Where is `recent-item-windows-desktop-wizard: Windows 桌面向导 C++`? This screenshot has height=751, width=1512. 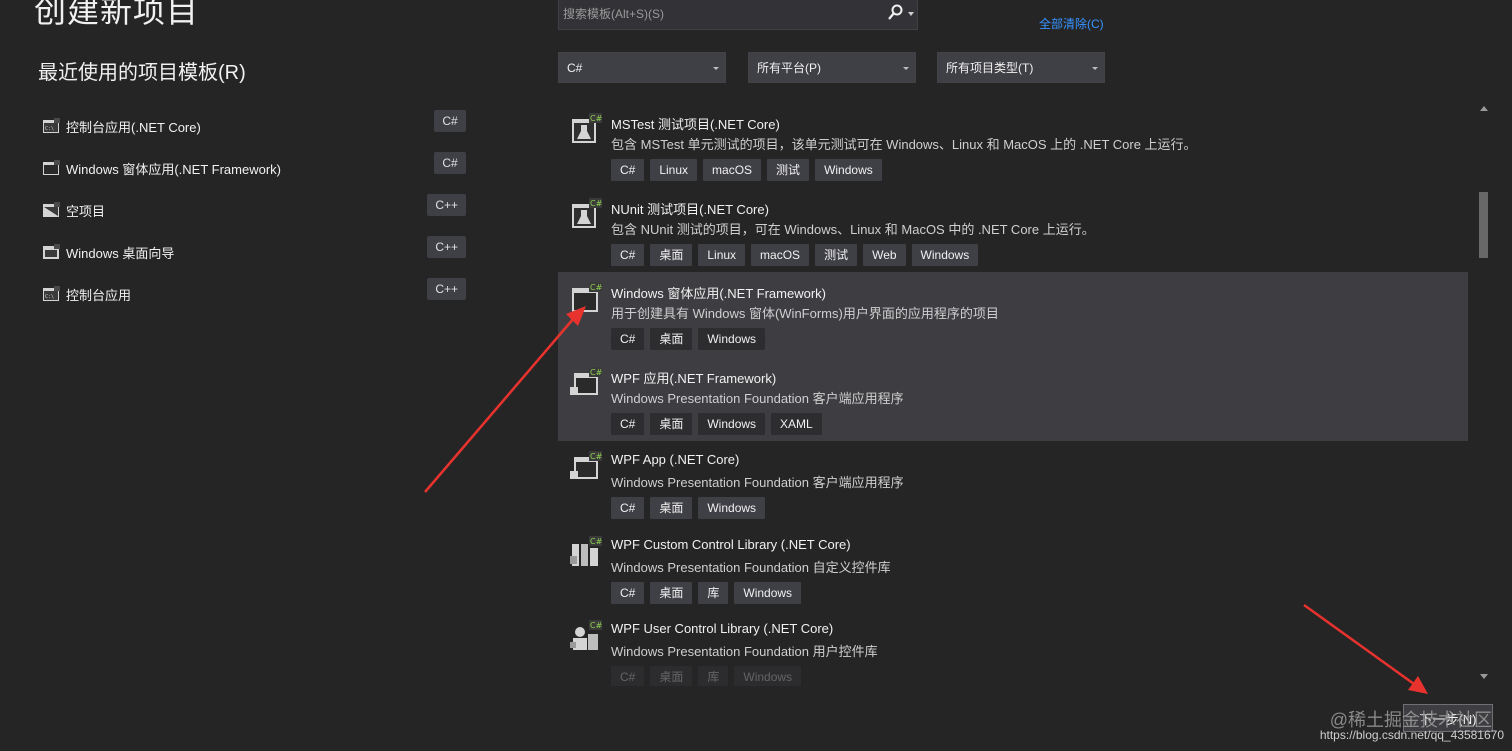
recent-item-windows-desktop-wizard: Windows 桌面向导 C++ is located at coordinates (254, 252).